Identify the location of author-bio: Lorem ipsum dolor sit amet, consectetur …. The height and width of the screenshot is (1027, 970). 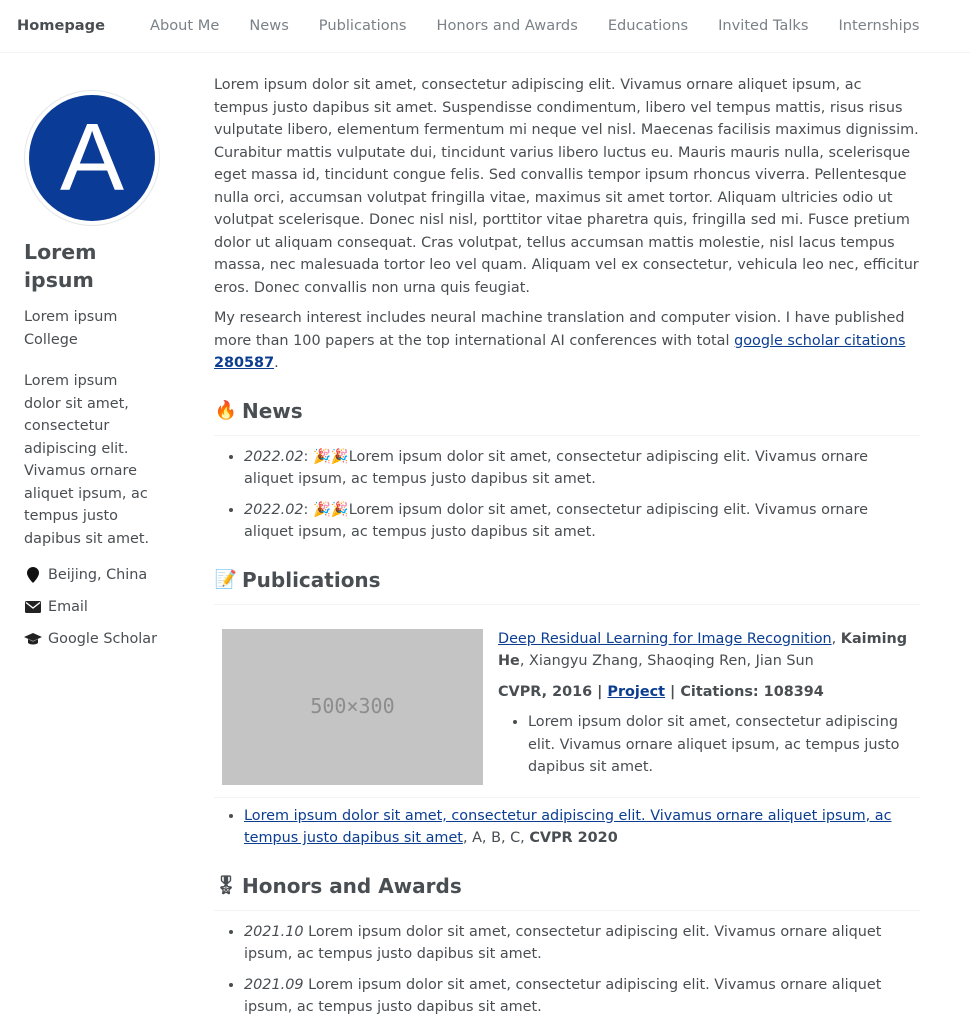
(87, 460).